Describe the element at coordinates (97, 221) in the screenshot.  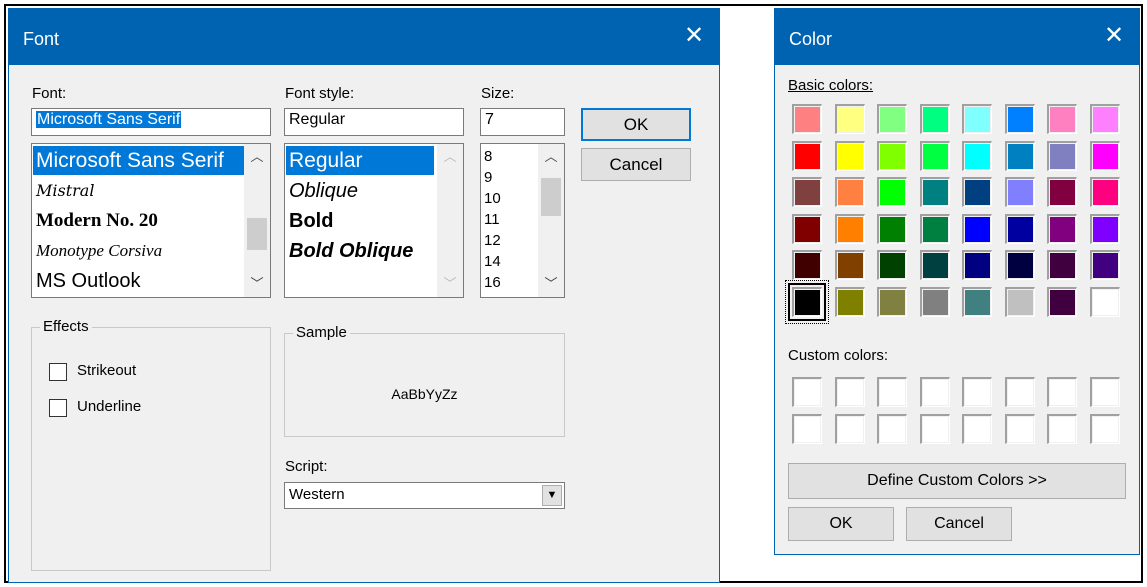
I see `list-item-modern-no-20: Modern No. 20` at that location.